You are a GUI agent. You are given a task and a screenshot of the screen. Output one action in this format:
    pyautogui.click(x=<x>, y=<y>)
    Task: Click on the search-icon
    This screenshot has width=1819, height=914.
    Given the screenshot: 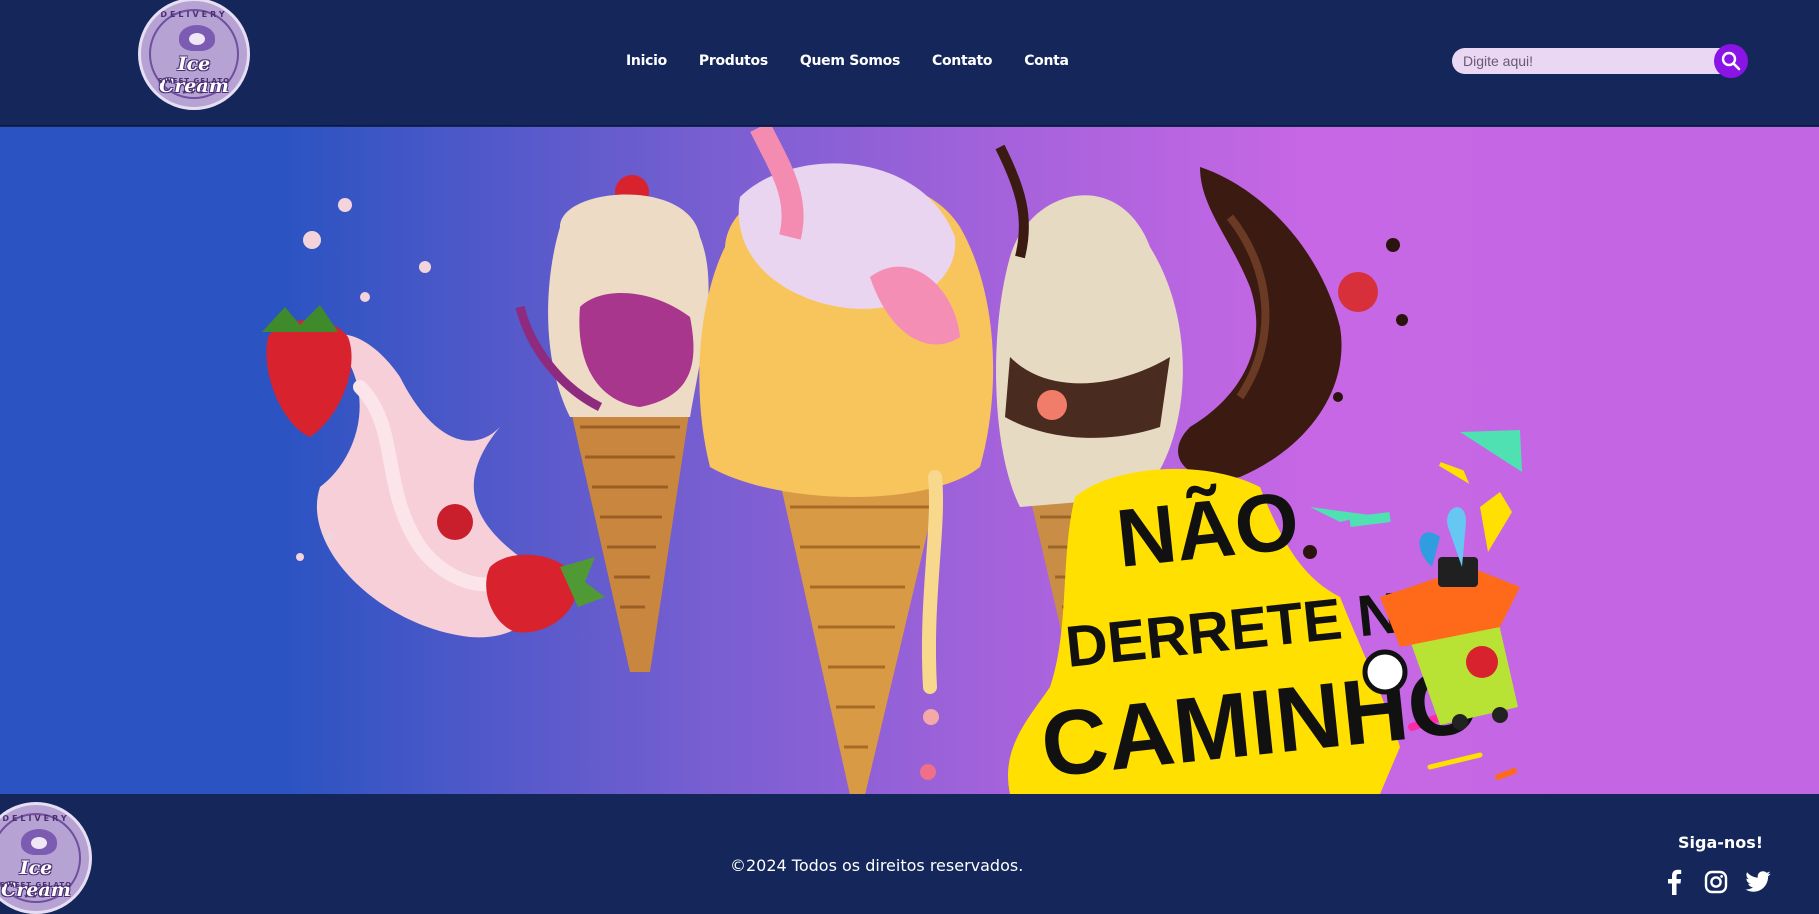 What is the action you would take?
    pyautogui.click(x=1731, y=61)
    